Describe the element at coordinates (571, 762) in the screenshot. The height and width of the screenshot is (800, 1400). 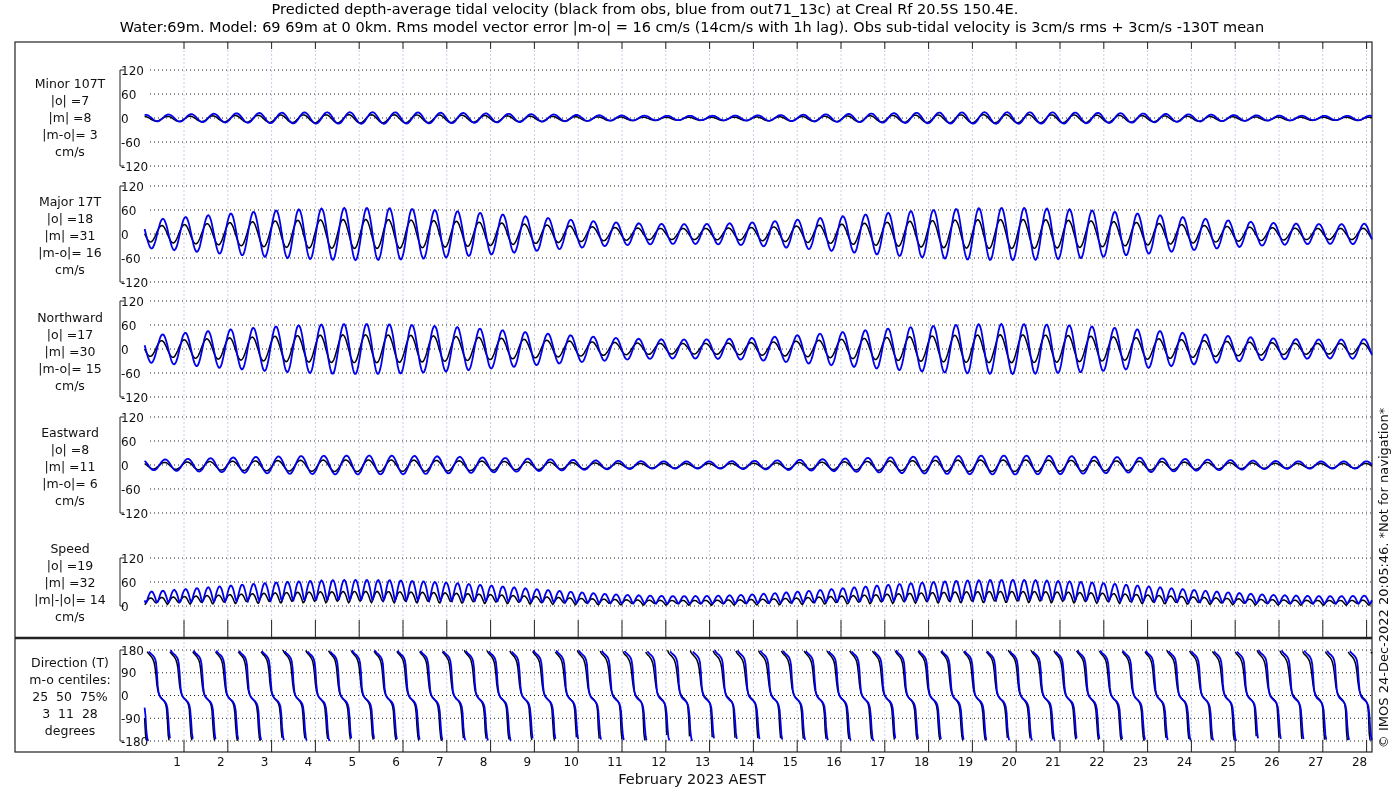
I see `axis-tick-label: 10` at that location.